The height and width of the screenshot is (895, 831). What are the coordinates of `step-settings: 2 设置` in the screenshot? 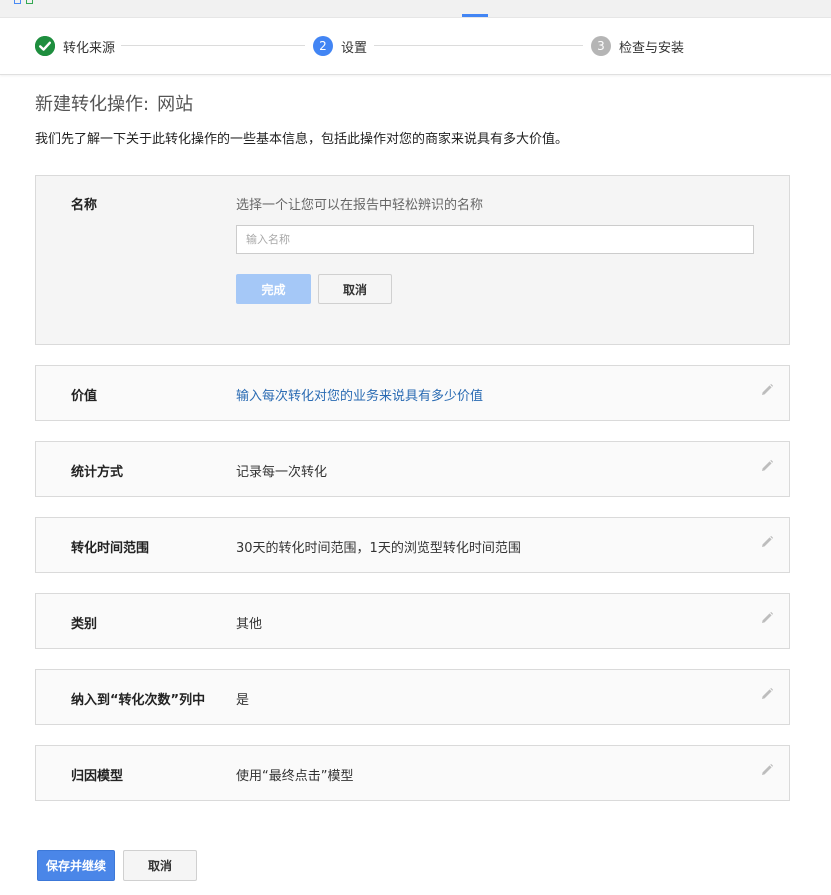 It's located at (340, 46).